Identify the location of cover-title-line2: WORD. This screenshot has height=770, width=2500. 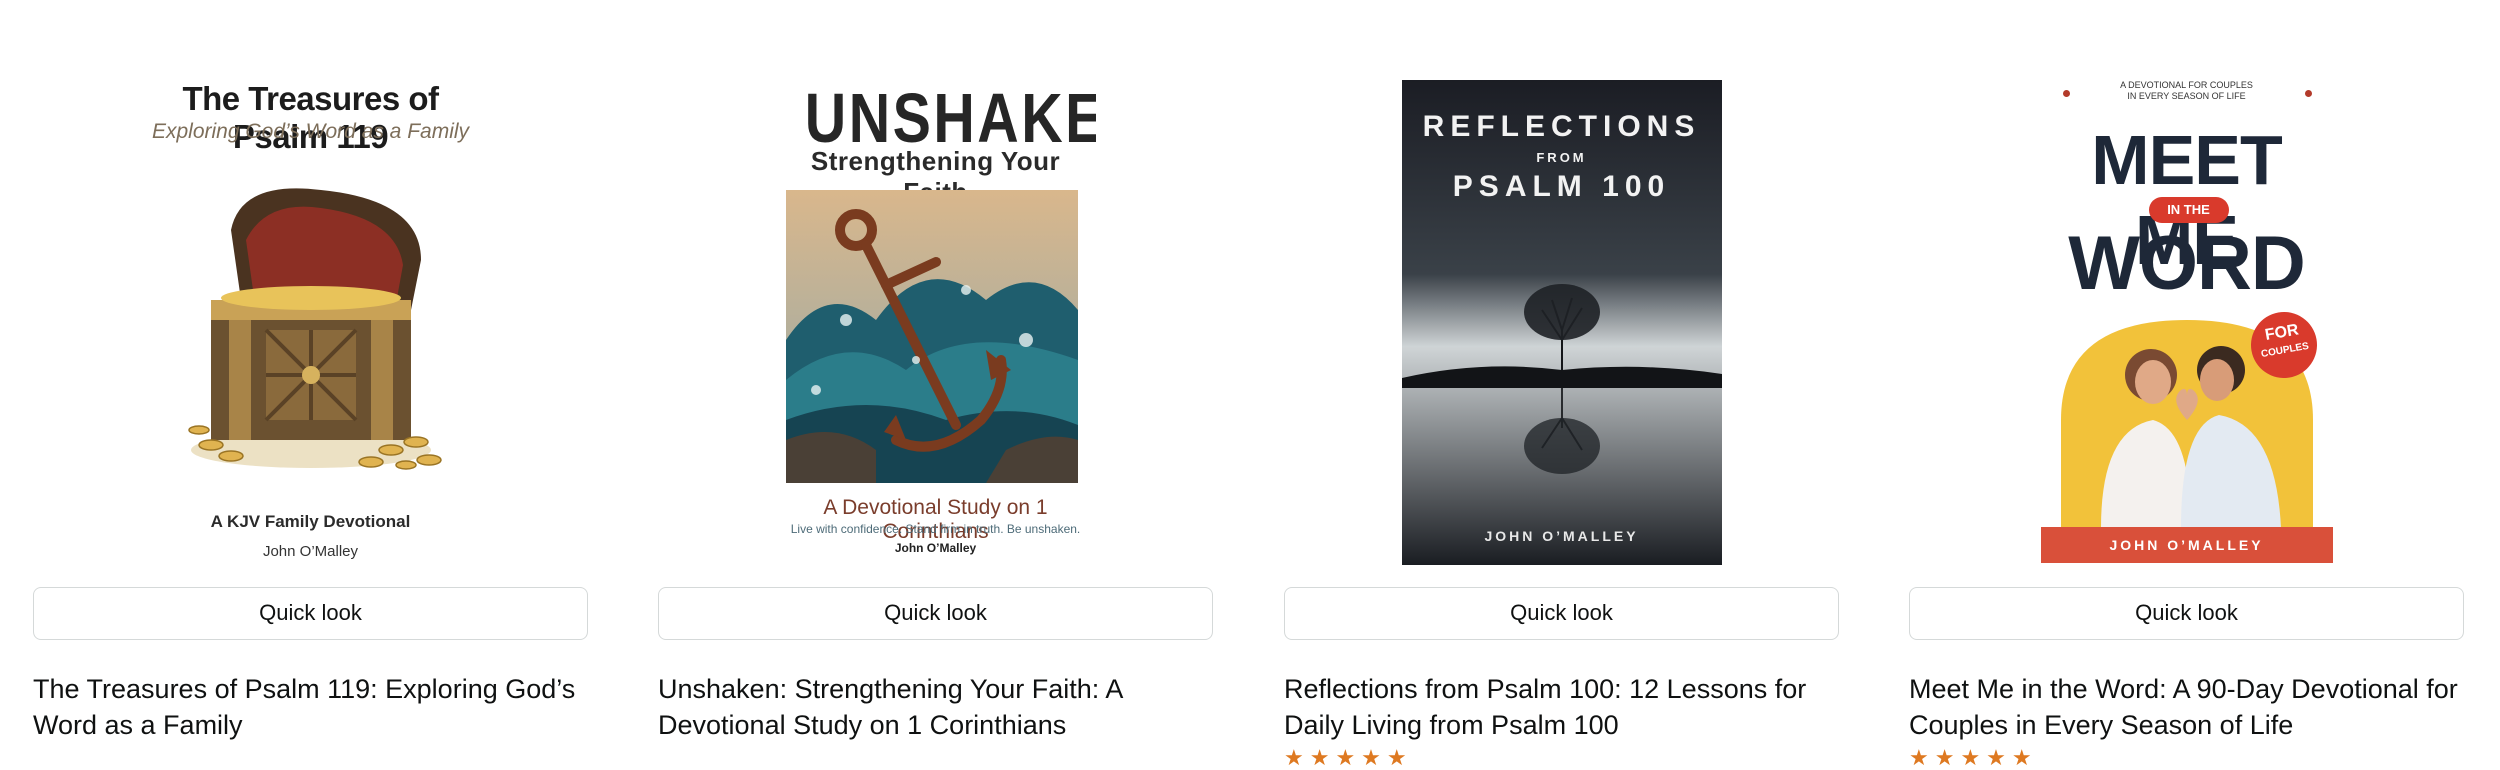
(2187, 263).